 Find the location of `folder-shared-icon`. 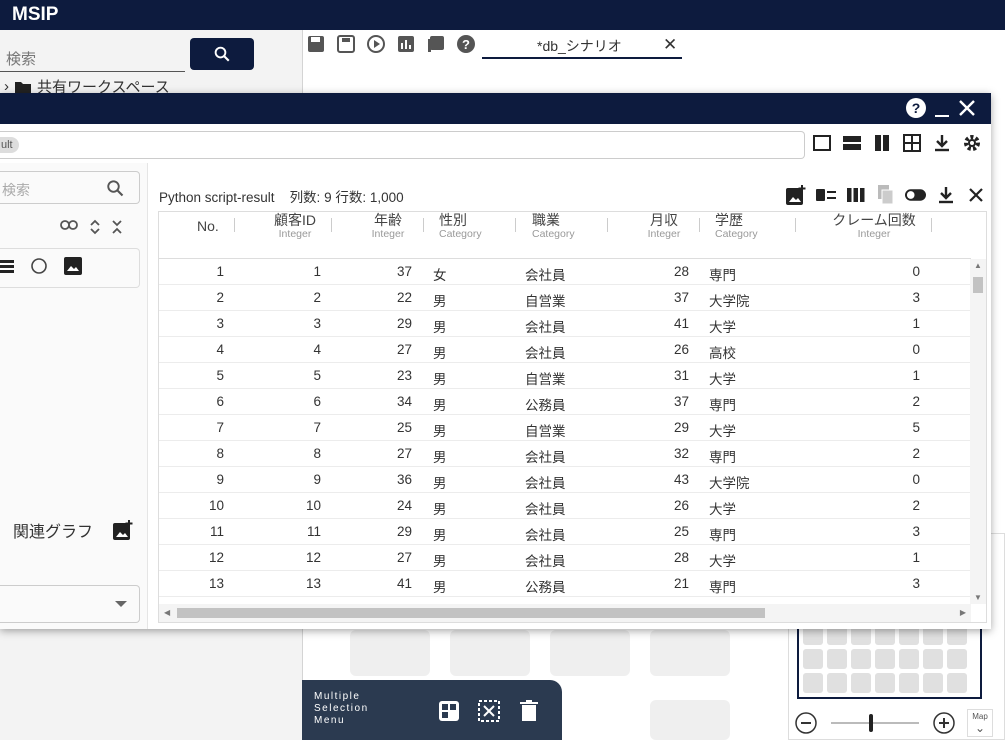

folder-shared-icon is located at coordinates (23, 87).